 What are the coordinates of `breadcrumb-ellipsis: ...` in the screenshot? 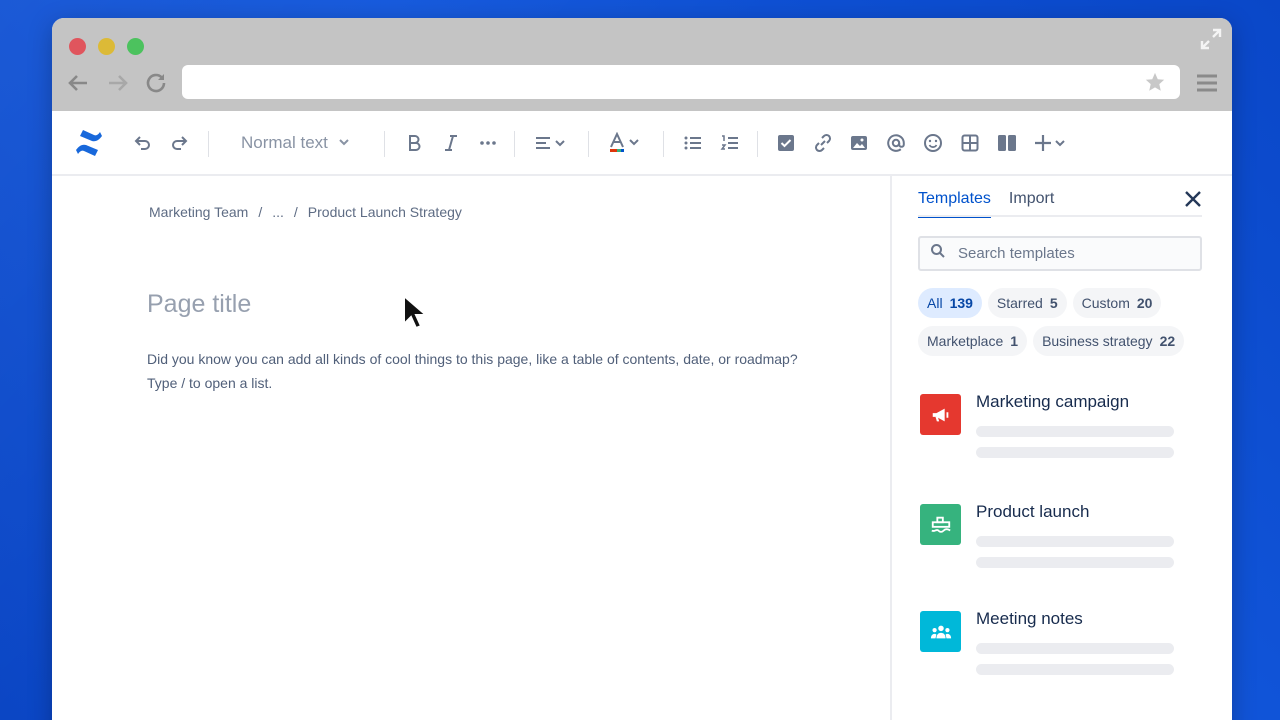 It's located at (278, 212).